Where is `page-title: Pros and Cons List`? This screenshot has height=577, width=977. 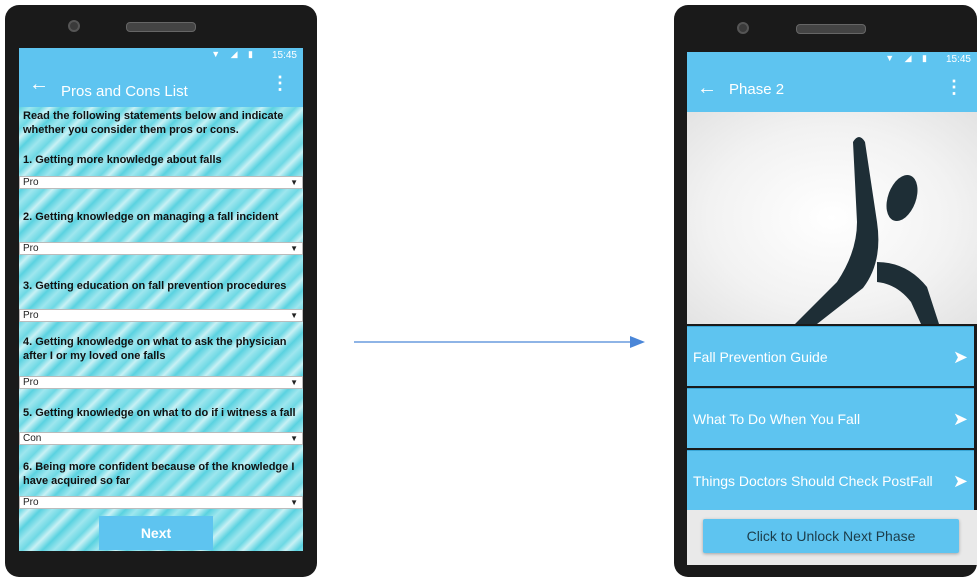
page-title: Pros and Cons List is located at coordinates (124, 91).